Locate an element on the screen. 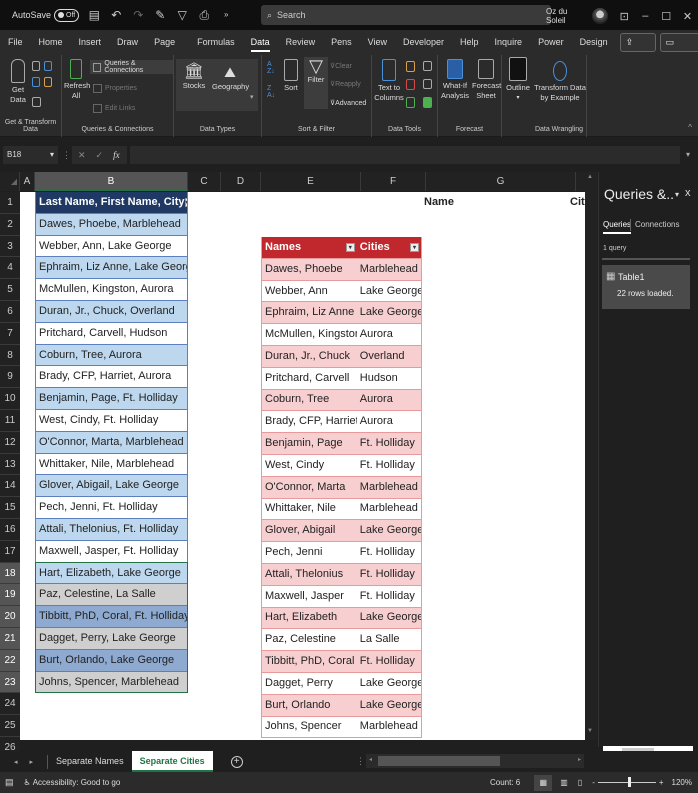  outline-button: Outline ▾ is located at coordinates (518, 80).